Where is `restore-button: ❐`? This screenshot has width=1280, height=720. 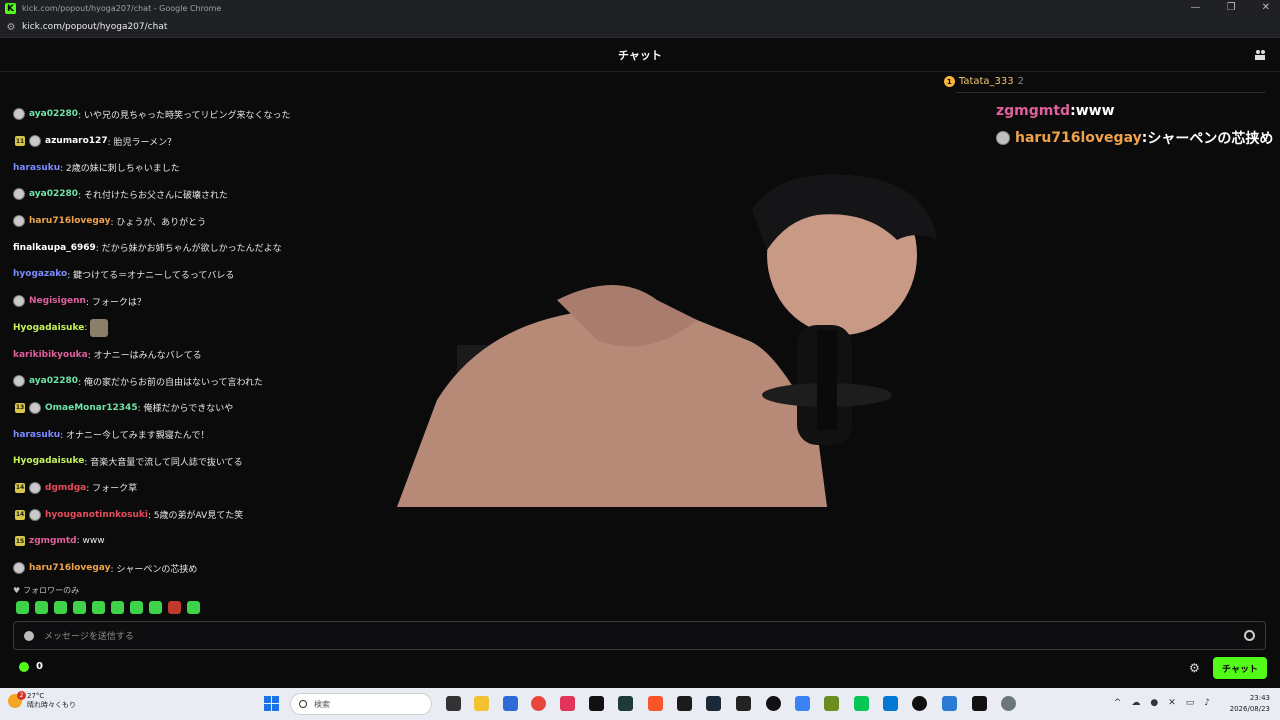 restore-button: ❐ is located at coordinates (1231, 7).